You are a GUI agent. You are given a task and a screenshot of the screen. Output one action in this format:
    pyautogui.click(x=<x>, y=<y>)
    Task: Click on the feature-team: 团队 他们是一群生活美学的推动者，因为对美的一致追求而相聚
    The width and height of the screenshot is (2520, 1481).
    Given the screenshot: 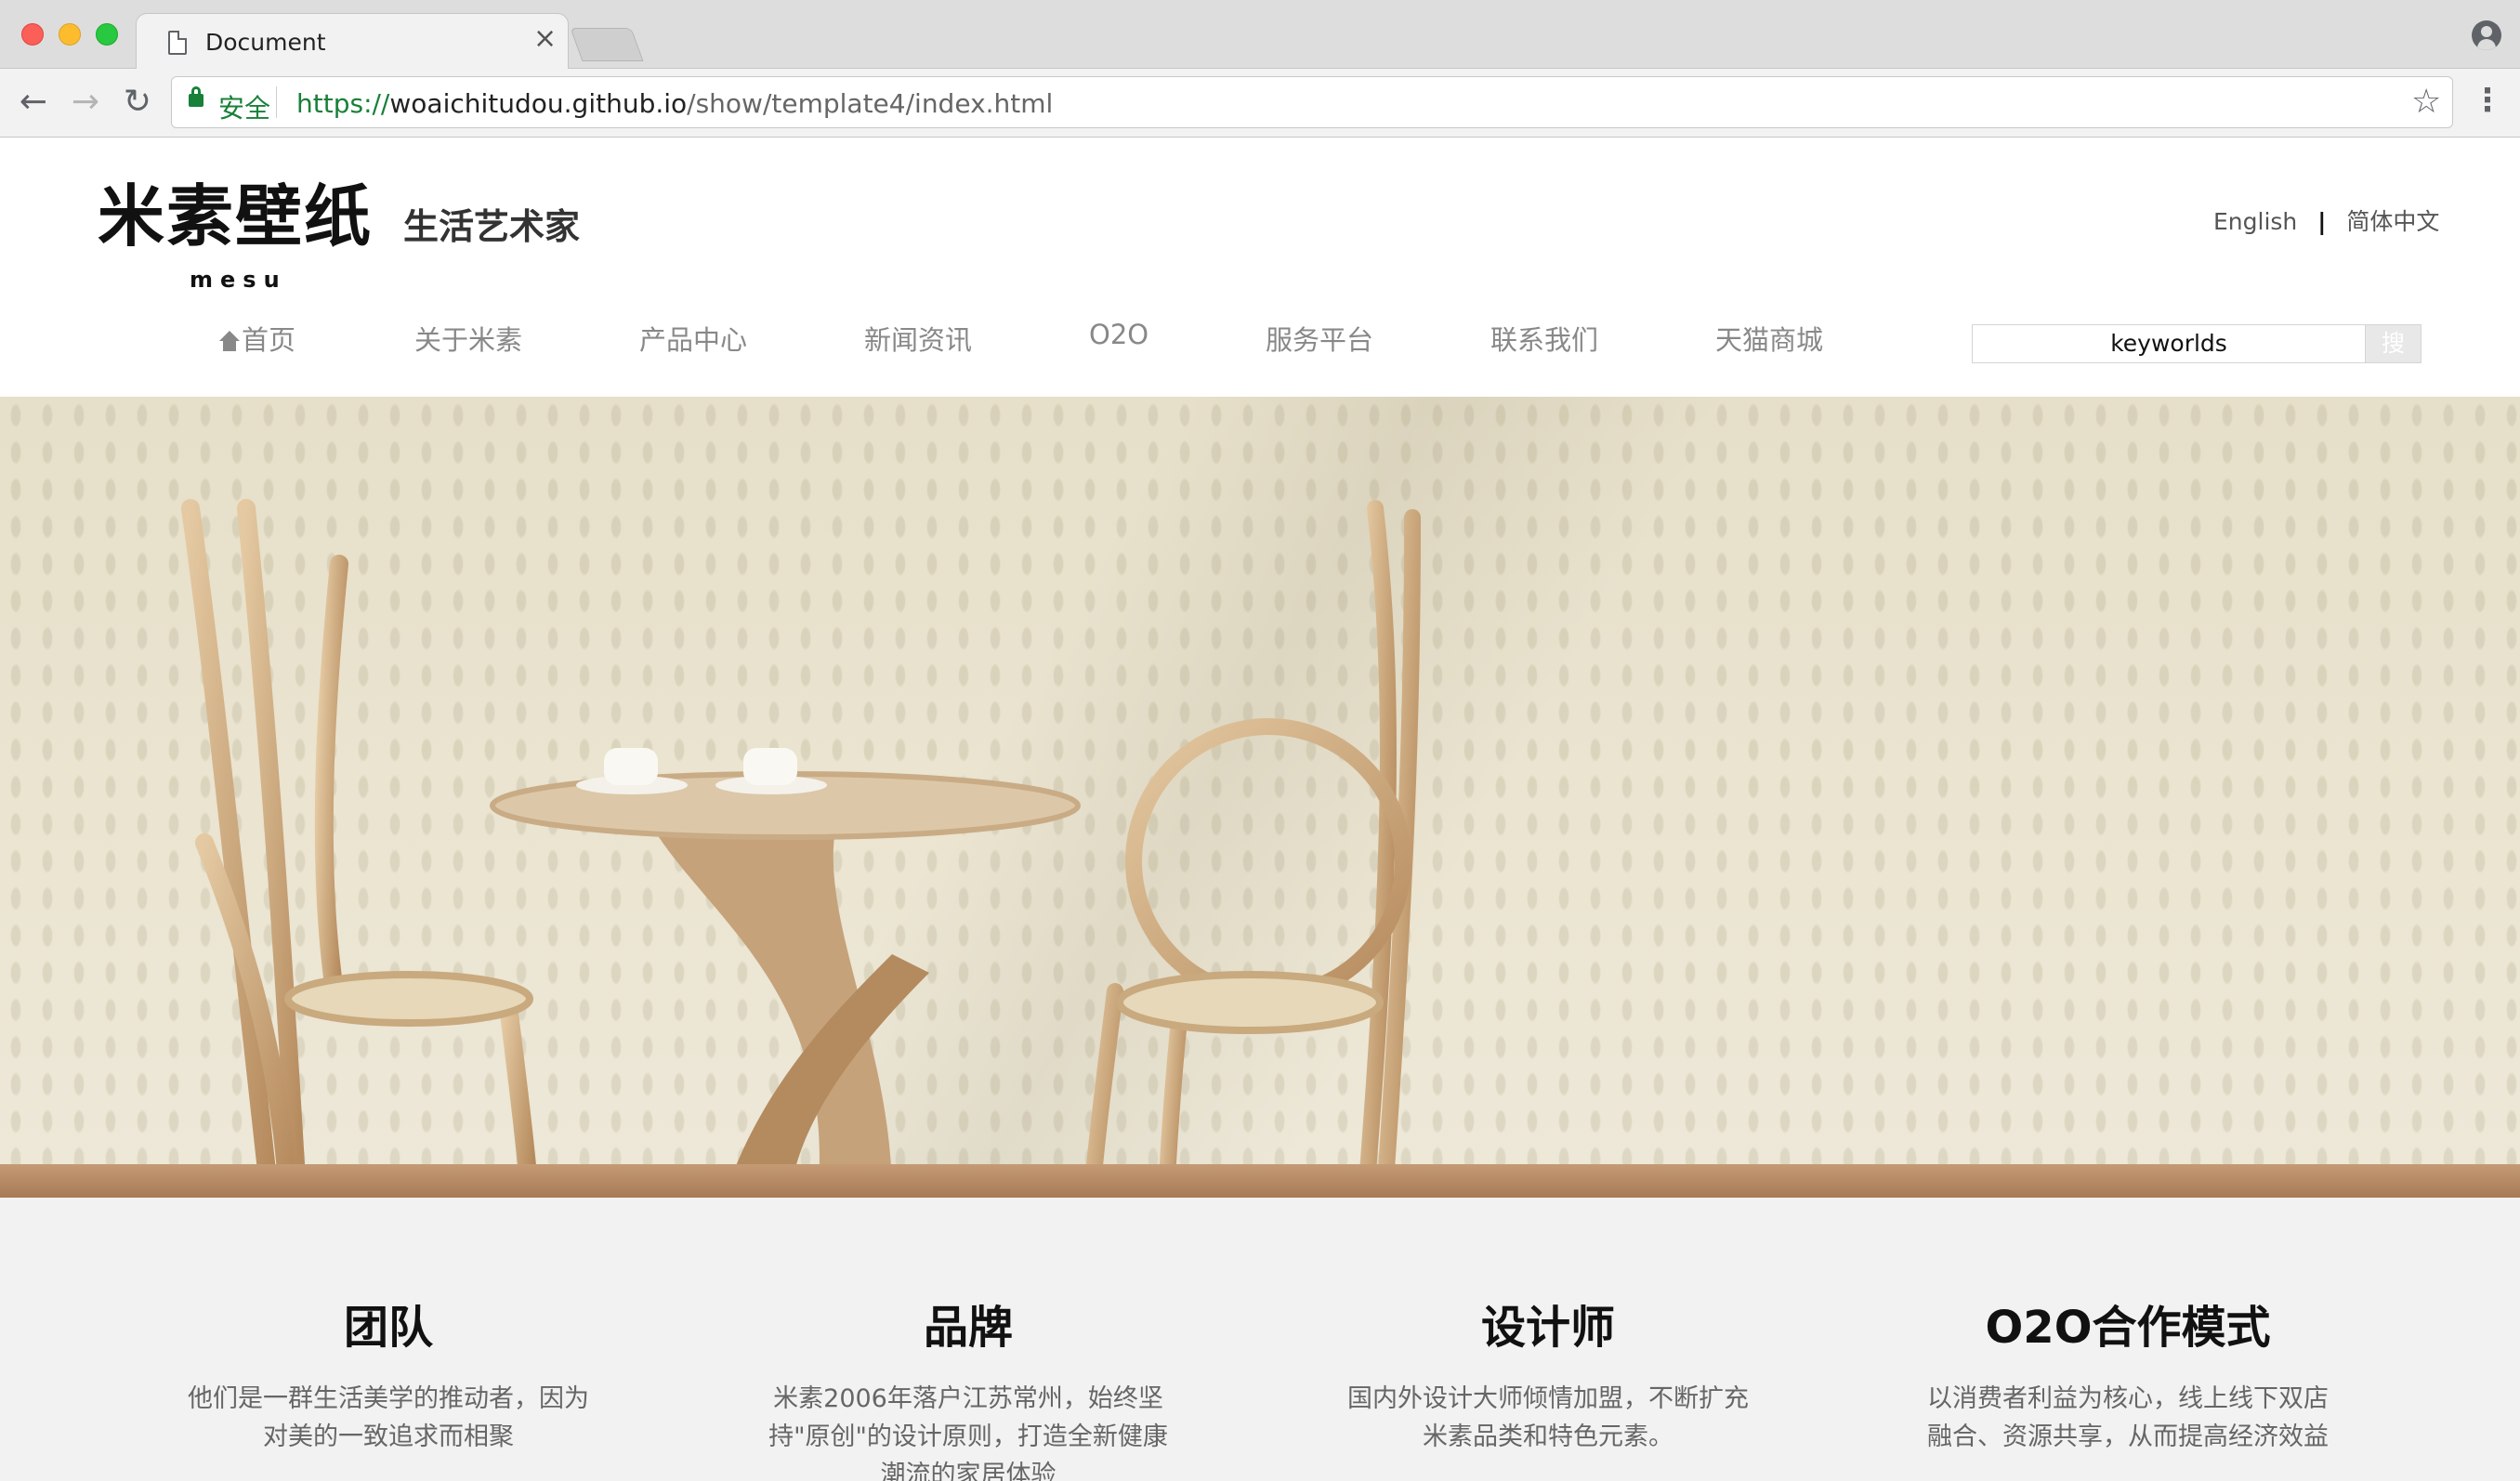 What is the action you would take?
    pyautogui.click(x=388, y=1373)
    